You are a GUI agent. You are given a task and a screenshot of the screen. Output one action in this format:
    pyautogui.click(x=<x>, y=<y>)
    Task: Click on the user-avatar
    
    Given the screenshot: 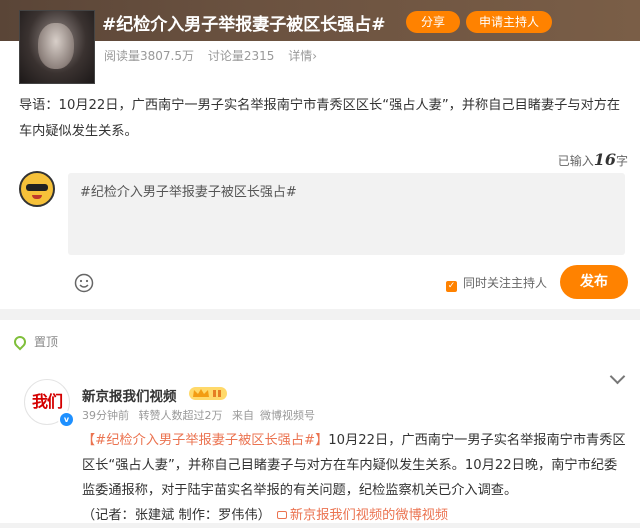 What is the action you would take?
    pyautogui.click(x=37, y=189)
    